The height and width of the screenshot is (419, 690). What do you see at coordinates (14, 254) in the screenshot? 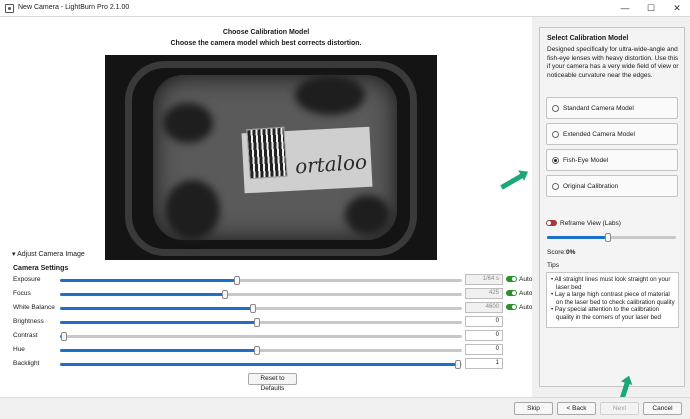
I see `chevron-down-icon: ▾` at bounding box center [14, 254].